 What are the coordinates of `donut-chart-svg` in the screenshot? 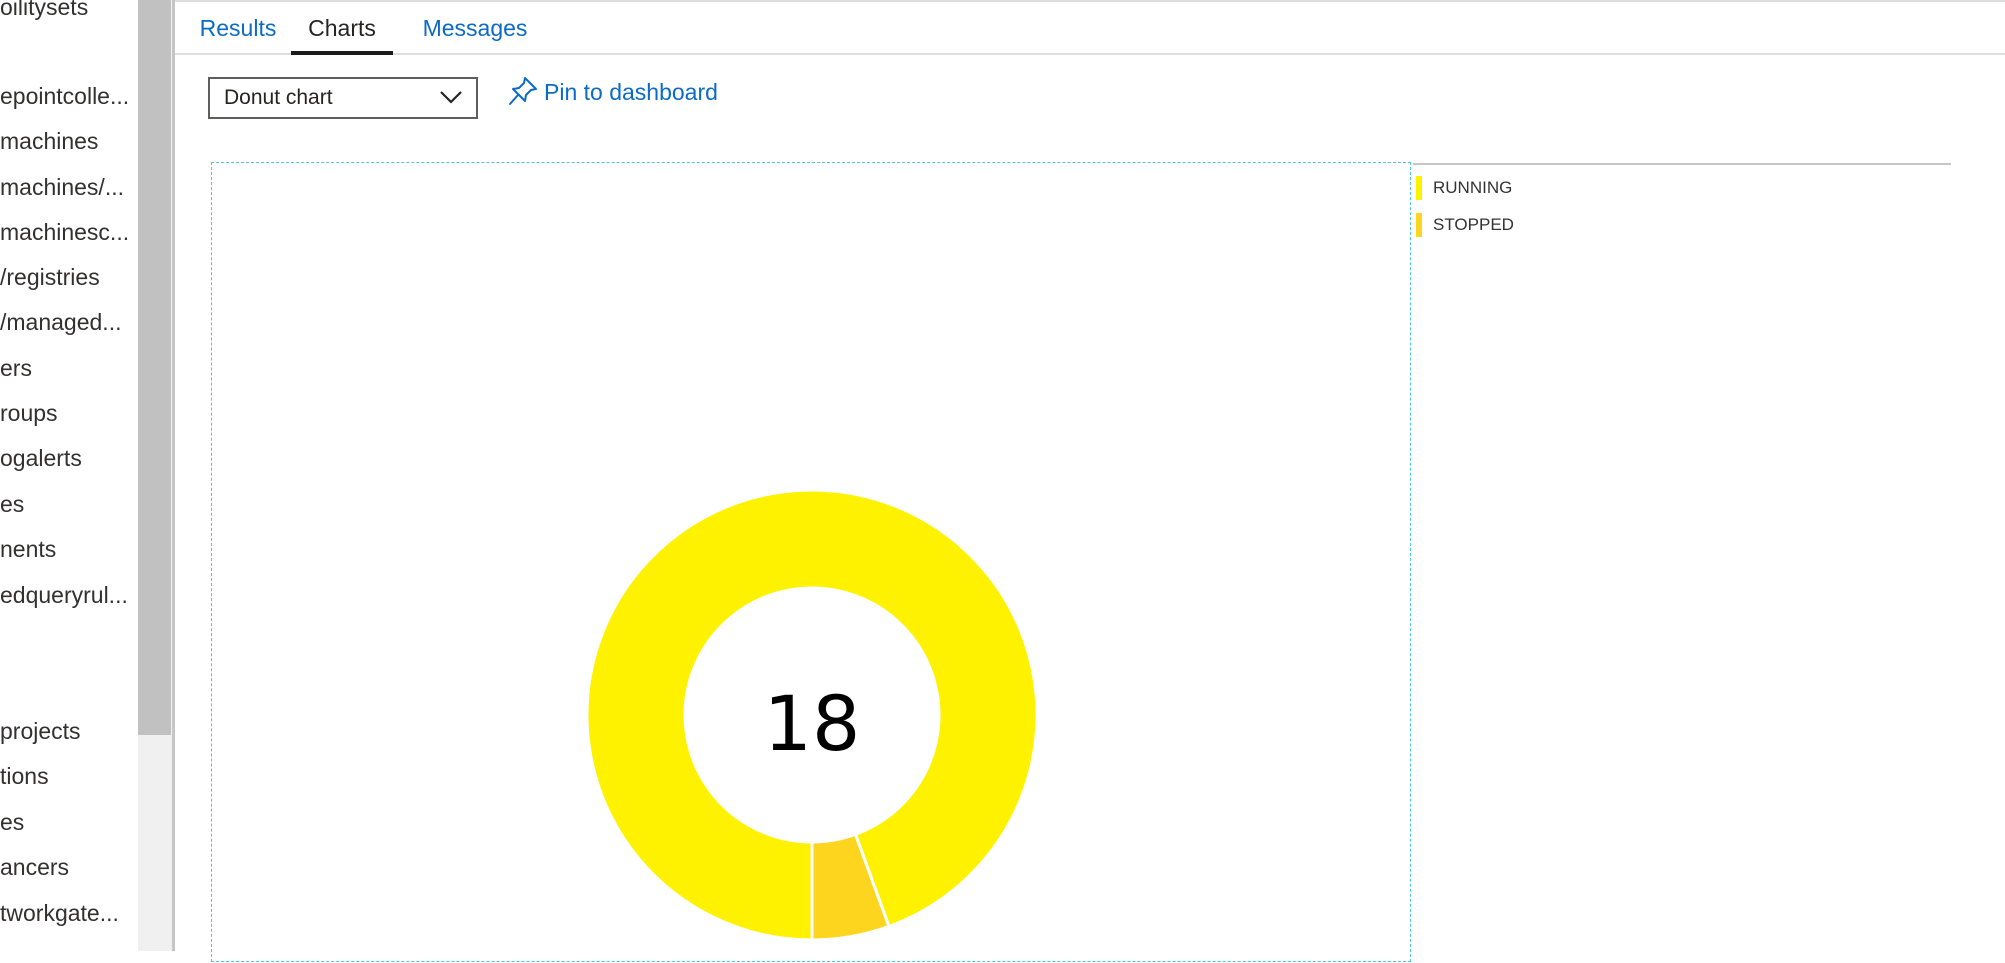 It's located at (812, 715).